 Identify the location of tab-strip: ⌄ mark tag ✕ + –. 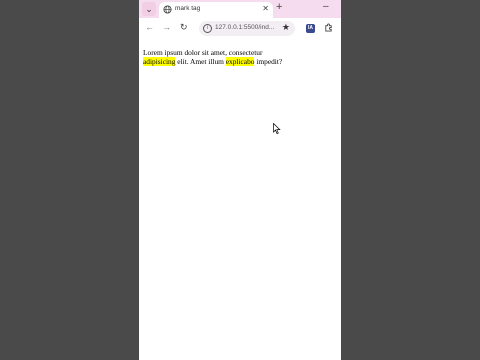
(240, 9).